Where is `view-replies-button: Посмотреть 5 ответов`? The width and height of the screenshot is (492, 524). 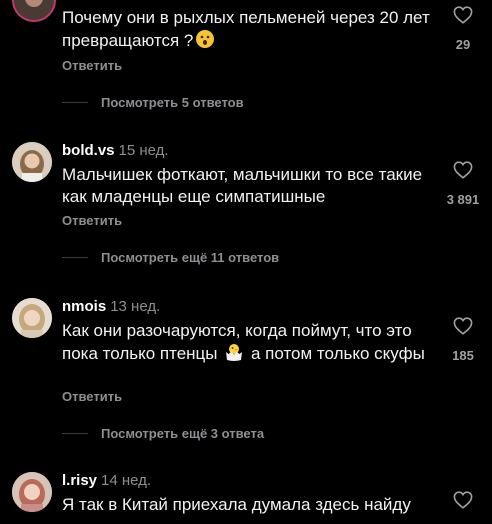
view-replies-button: Посмотреть 5 ответов is located at coordinates (172, 102).